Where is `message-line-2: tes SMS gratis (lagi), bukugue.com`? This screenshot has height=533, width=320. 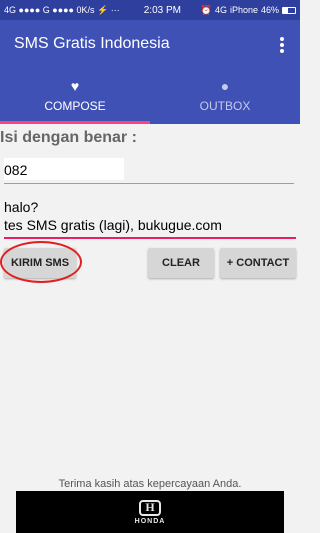 message-line-2: tes SMS gratis (lagi), bukugue.com is located at coordinates (113, 225).